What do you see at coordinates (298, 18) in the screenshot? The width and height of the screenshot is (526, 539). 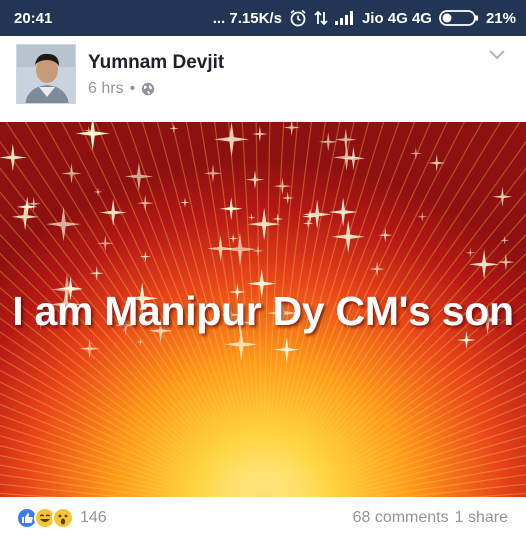 I see `alarm-icon` at bounding box center [298, 18].